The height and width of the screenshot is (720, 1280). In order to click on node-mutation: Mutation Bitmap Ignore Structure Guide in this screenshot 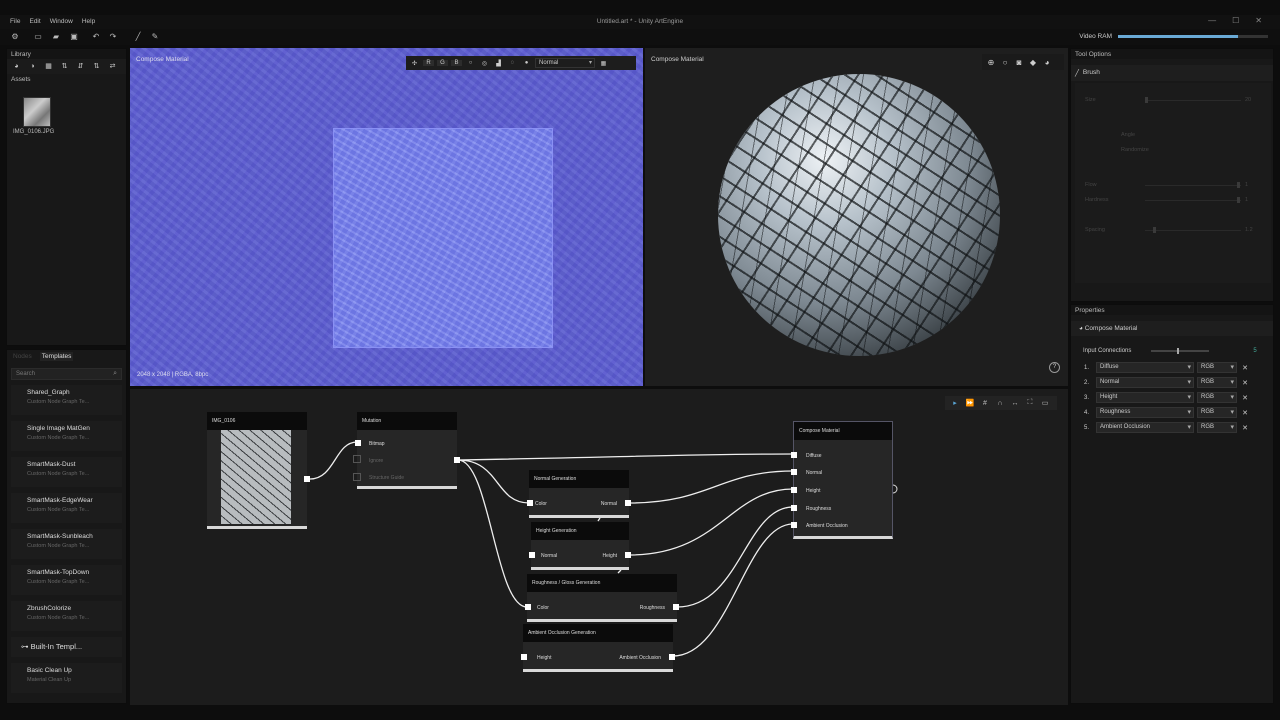, I will do `click(406, 450)`.